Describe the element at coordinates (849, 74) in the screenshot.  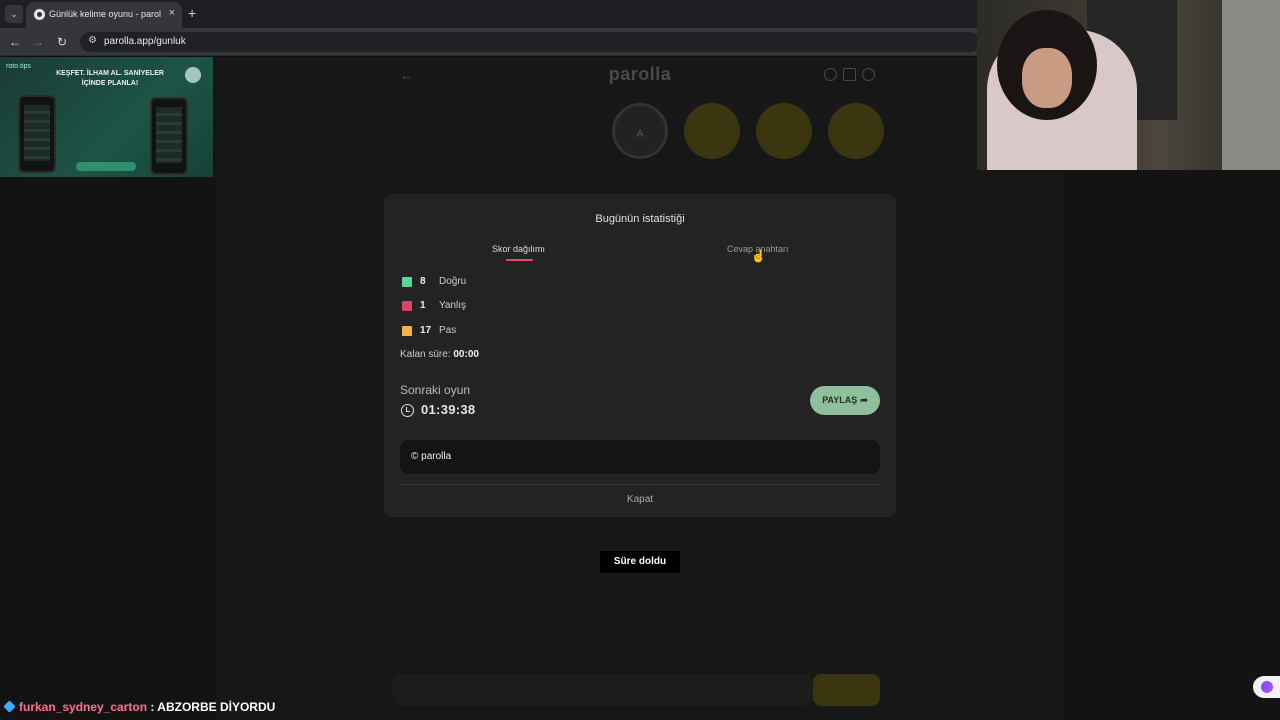
I see `stats-icon` at that location.